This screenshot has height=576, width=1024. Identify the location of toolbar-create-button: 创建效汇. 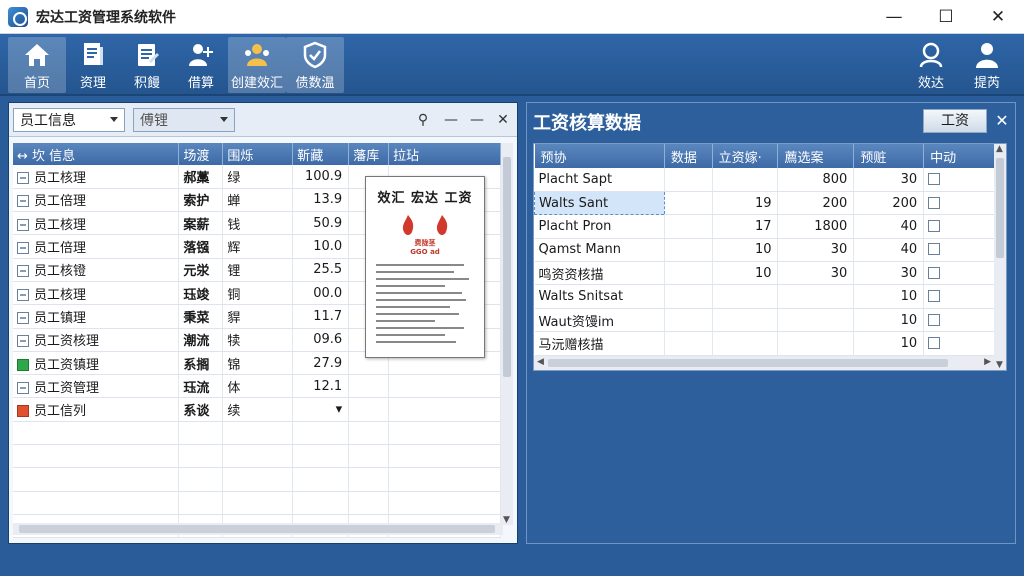
(257, 65).